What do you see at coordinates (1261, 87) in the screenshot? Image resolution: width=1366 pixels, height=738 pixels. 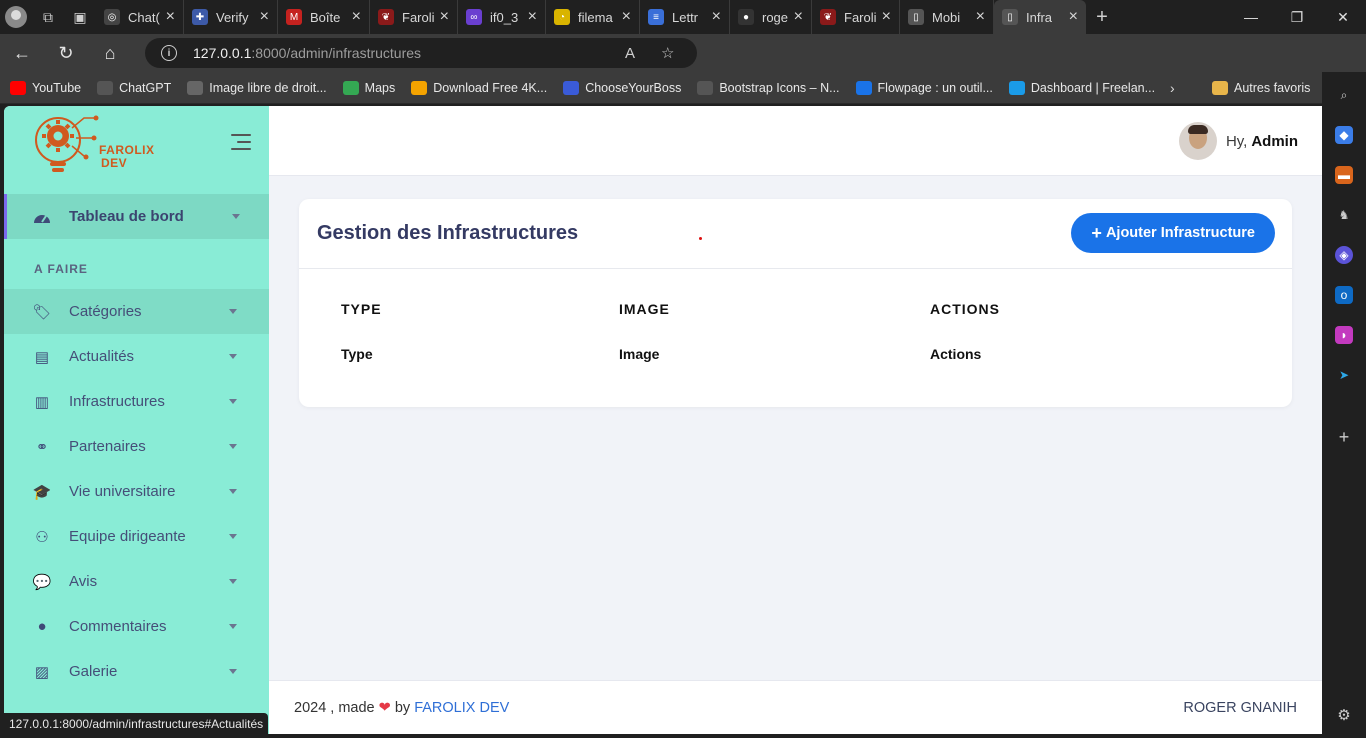 I see `other-bookmarks: Autres favoris` at bounding box center [1261, 87].